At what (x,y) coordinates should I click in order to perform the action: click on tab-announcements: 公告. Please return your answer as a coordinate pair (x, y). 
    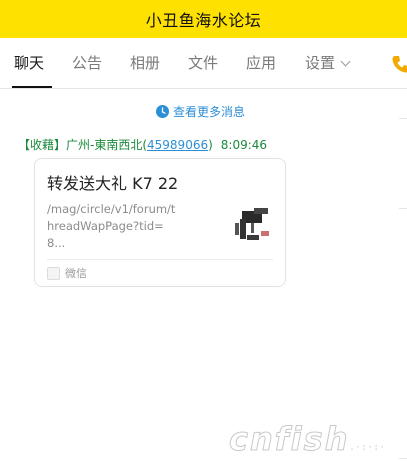
    Looking at the image, I should click on (87, 62).